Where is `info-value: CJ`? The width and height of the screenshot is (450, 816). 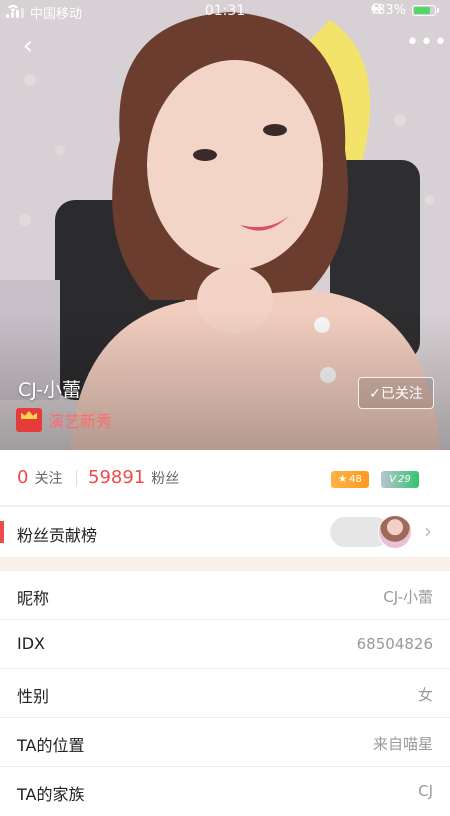 info-value: CJ is located at coordinates (425, 791).